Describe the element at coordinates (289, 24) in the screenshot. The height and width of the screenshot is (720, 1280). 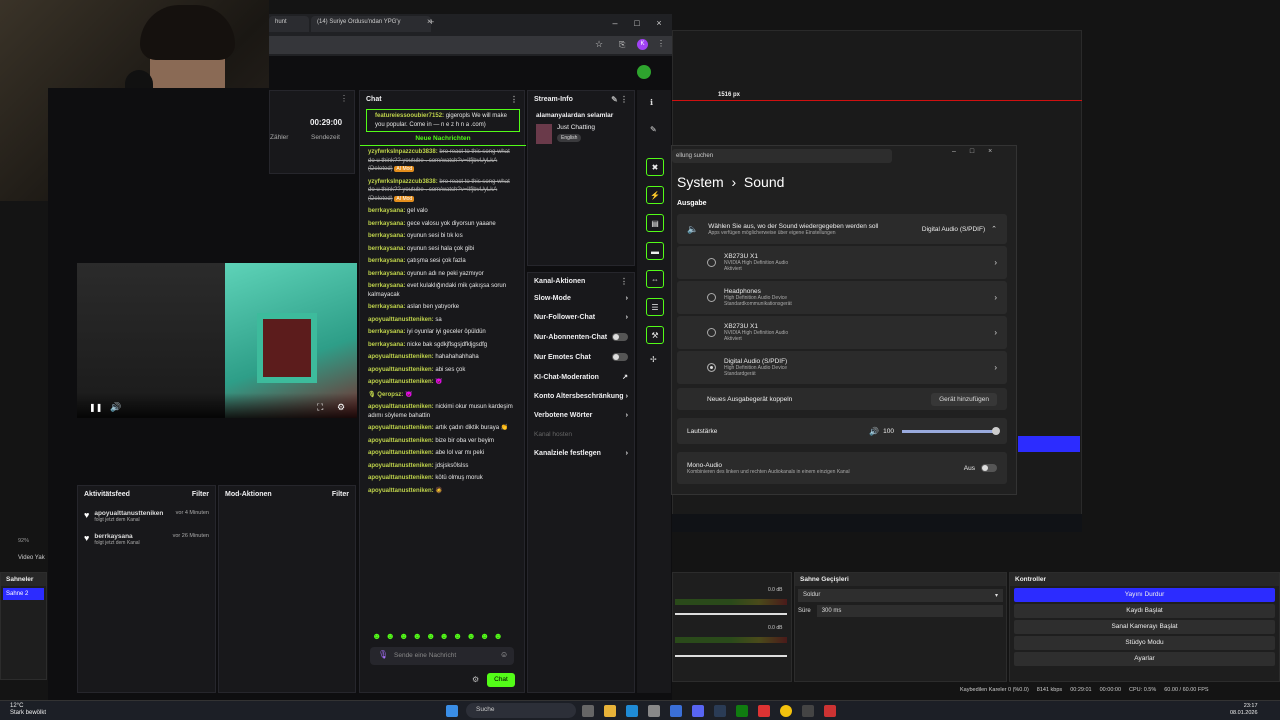
I see `browser-tab-1: hunt` at that location.